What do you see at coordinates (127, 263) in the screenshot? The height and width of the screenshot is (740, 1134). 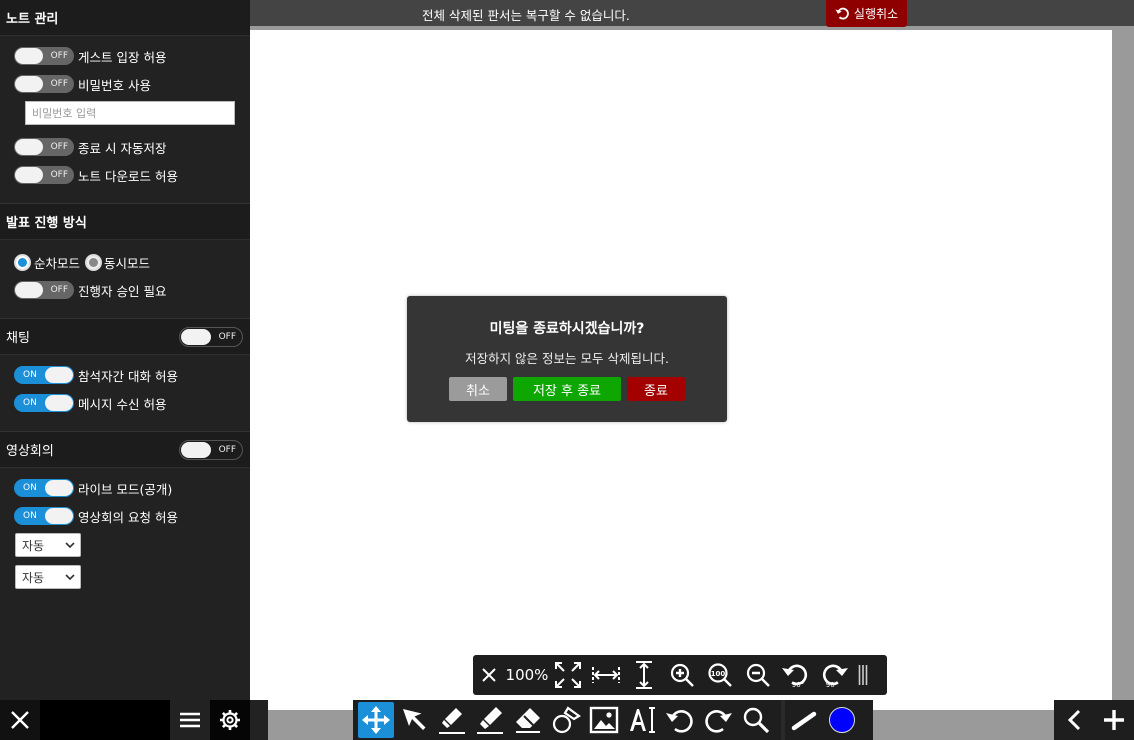 I see `sync-mode-label: 동시모드` at bounding box center [127, 263].